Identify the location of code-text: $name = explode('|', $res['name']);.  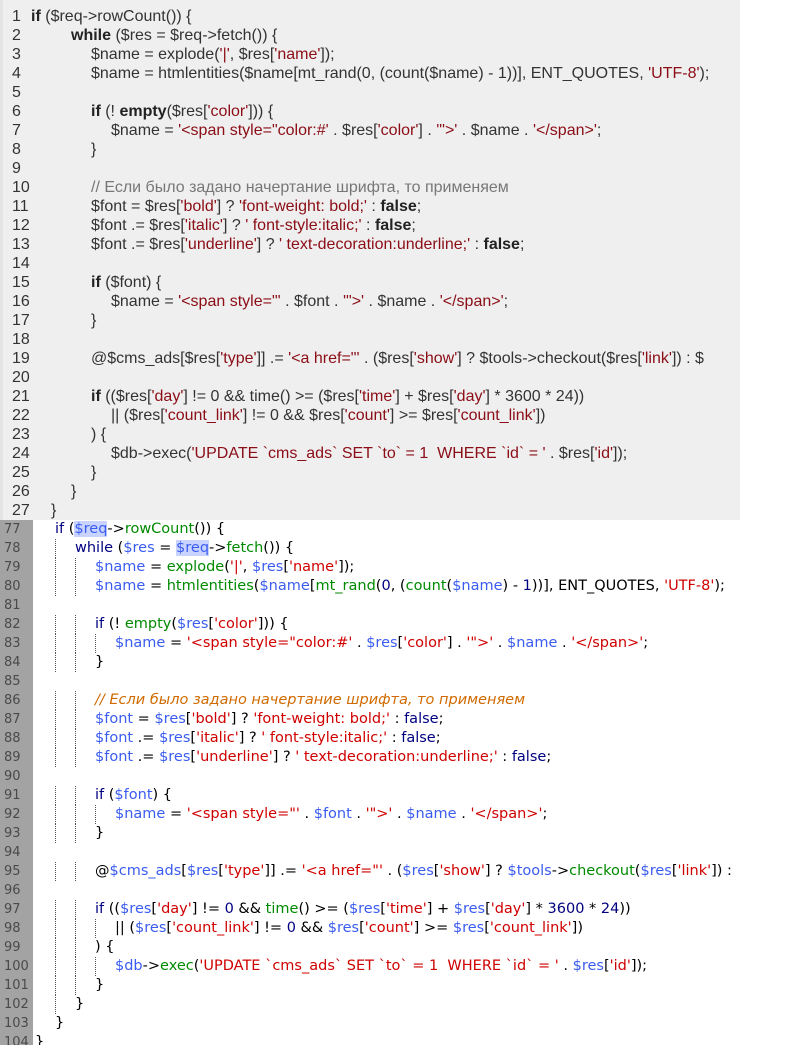
(225, 567).